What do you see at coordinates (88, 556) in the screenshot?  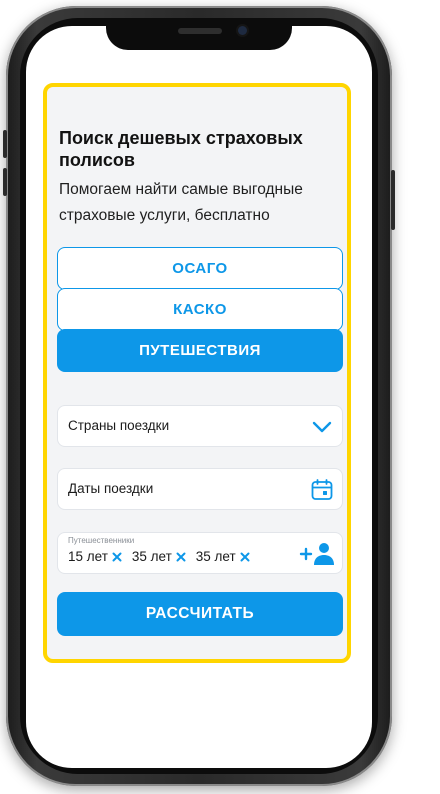 I see `traveler-age: 15 лет` at bounding box center [88, 556].